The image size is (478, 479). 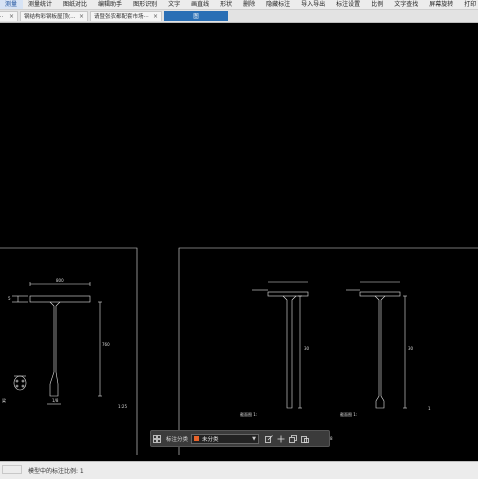 I want to click on menu-item-print: 打印, so click(x=468, y=4).